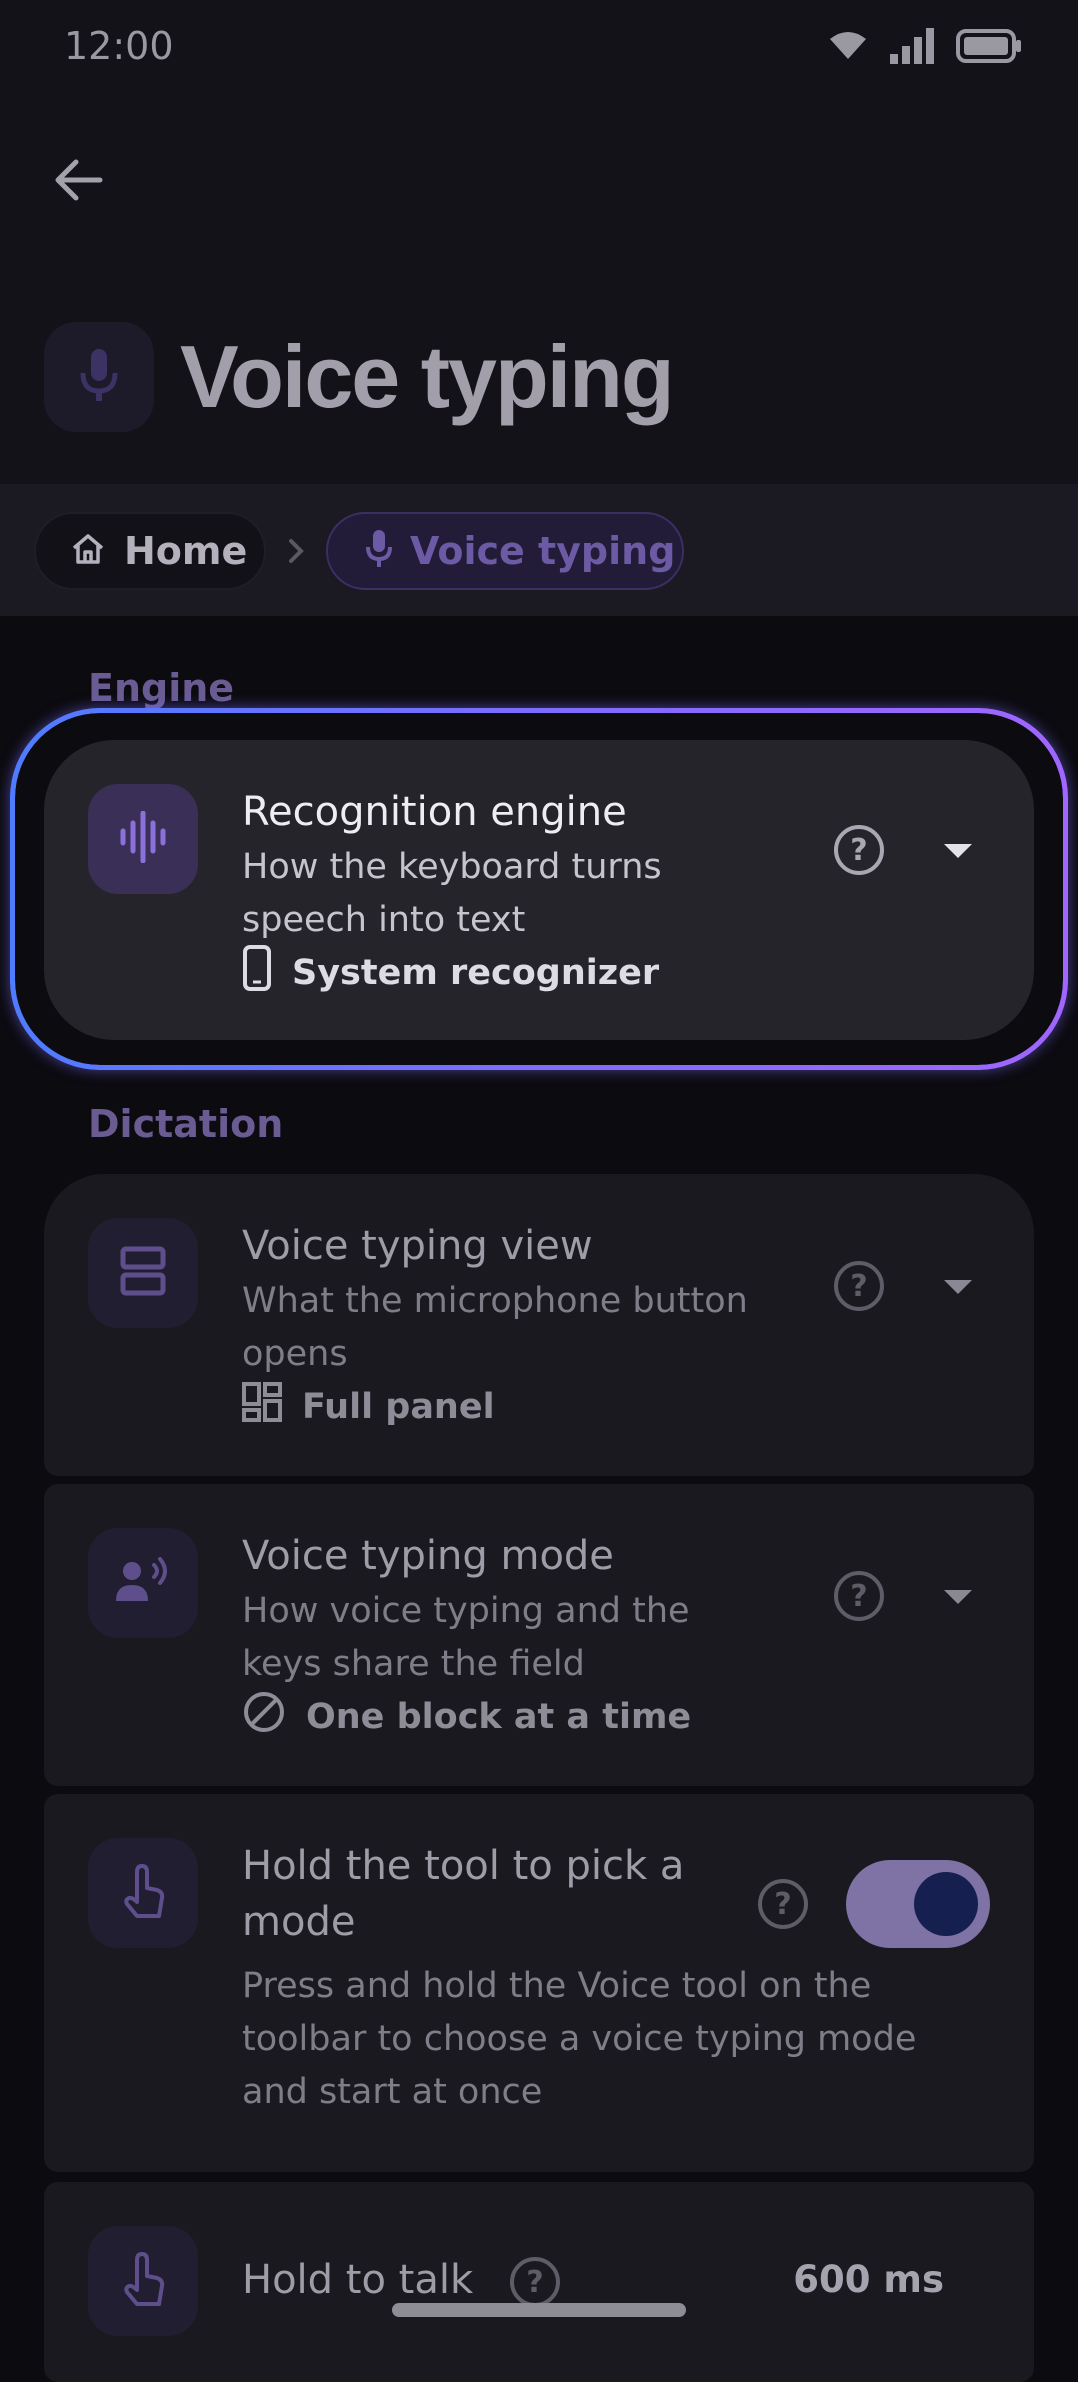  Describe the element at coordinates (186, 551) in the screenshot. I see `breadcrumb-home-label: Home` at that location.